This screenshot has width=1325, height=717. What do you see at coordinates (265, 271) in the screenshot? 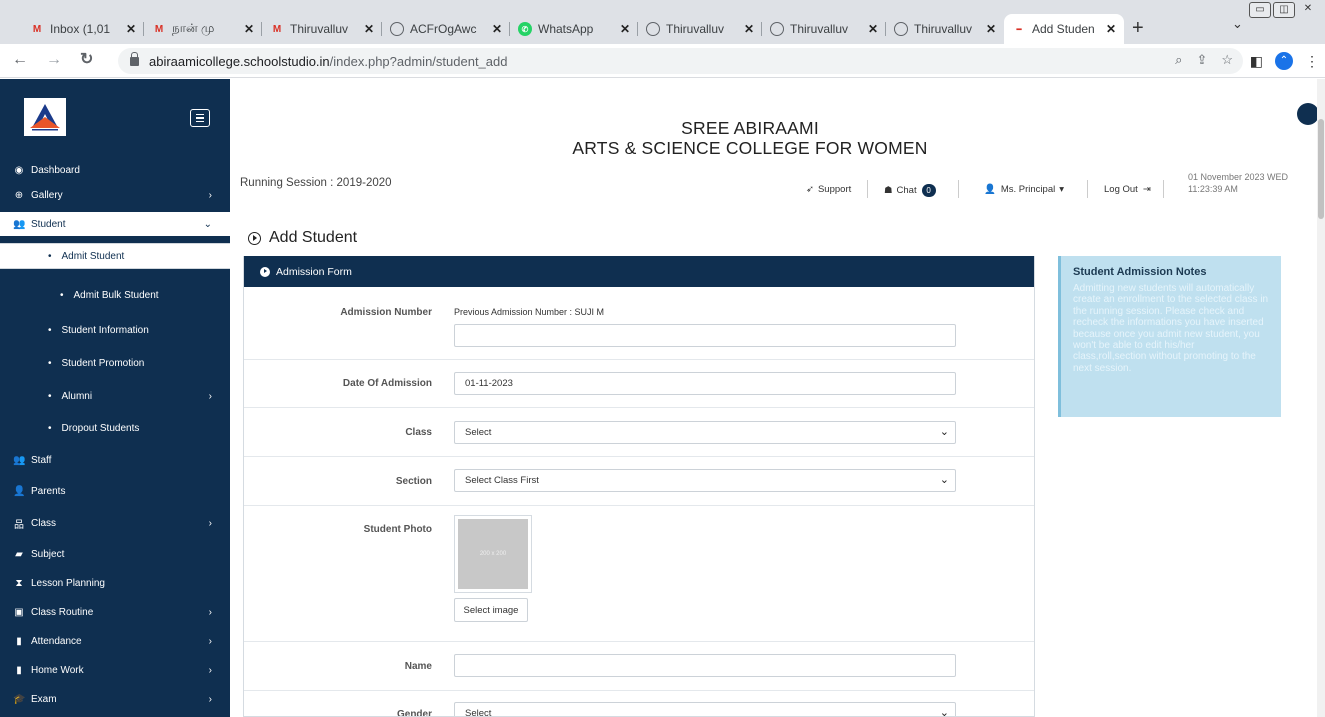
I see `circle-arrow-icon` at bounding box center [265, 271].